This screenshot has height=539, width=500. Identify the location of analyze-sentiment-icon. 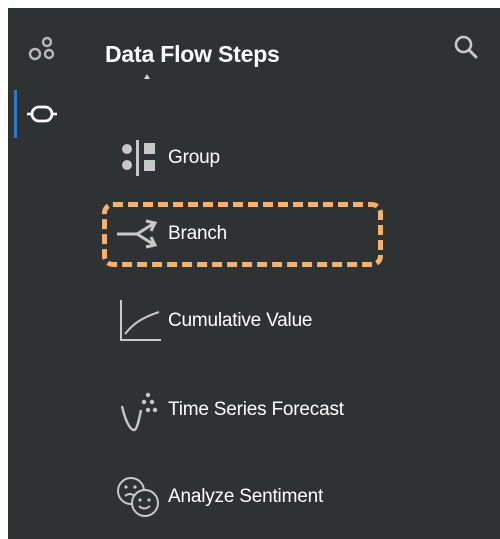
(138, 497).